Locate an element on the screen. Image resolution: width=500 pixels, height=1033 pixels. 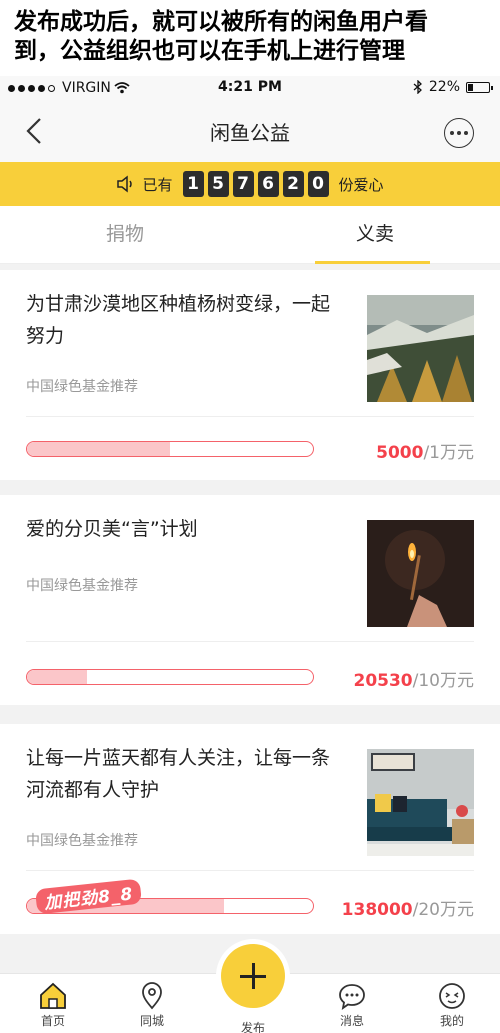
tabbar-label: 我的 is located at coordinates (451, 1021).